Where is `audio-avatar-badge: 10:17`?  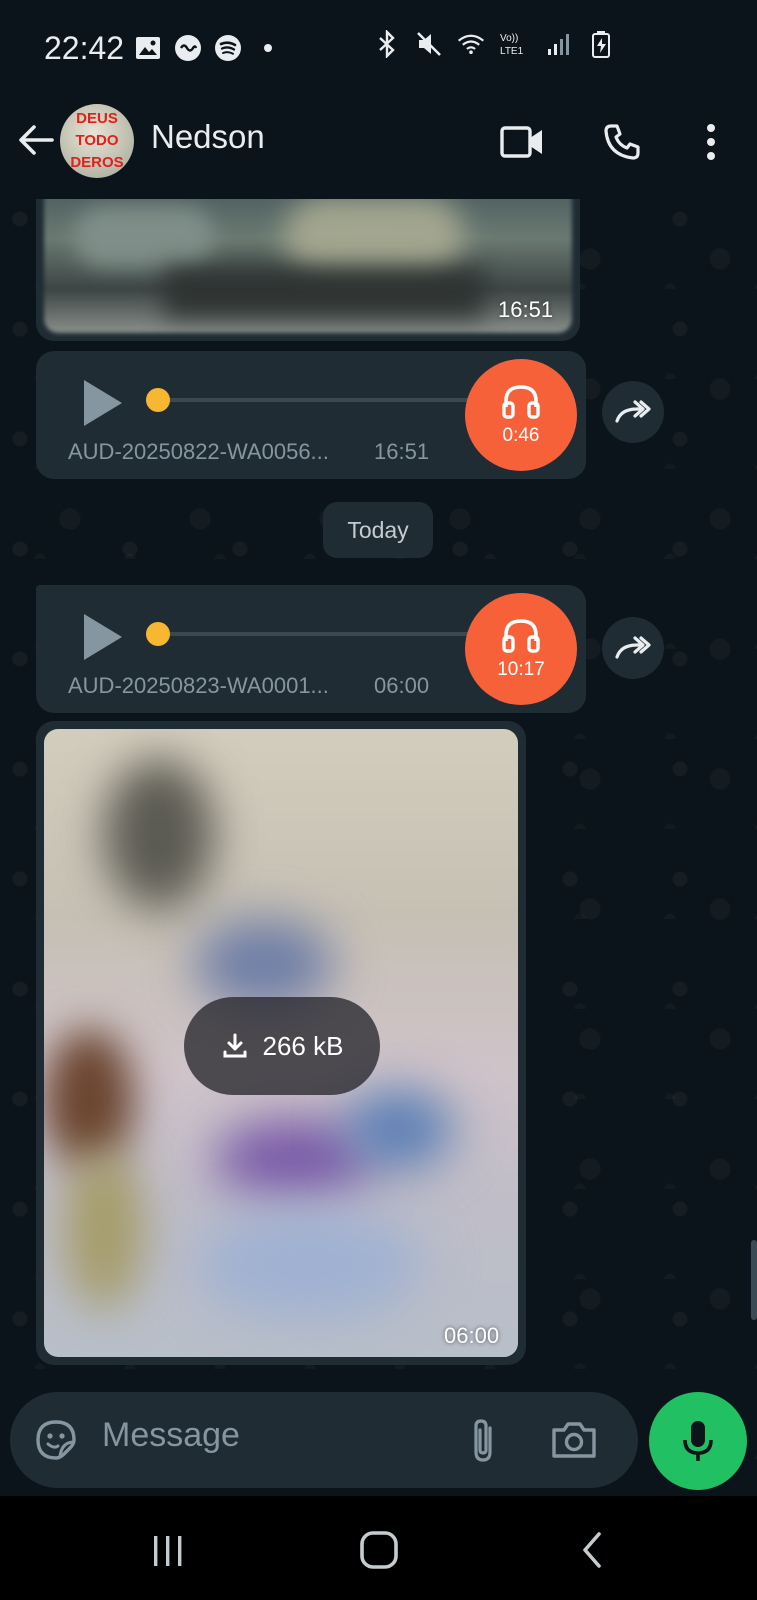
audio-avatar-badge: 10:17 is located at coordinates (521, 649).